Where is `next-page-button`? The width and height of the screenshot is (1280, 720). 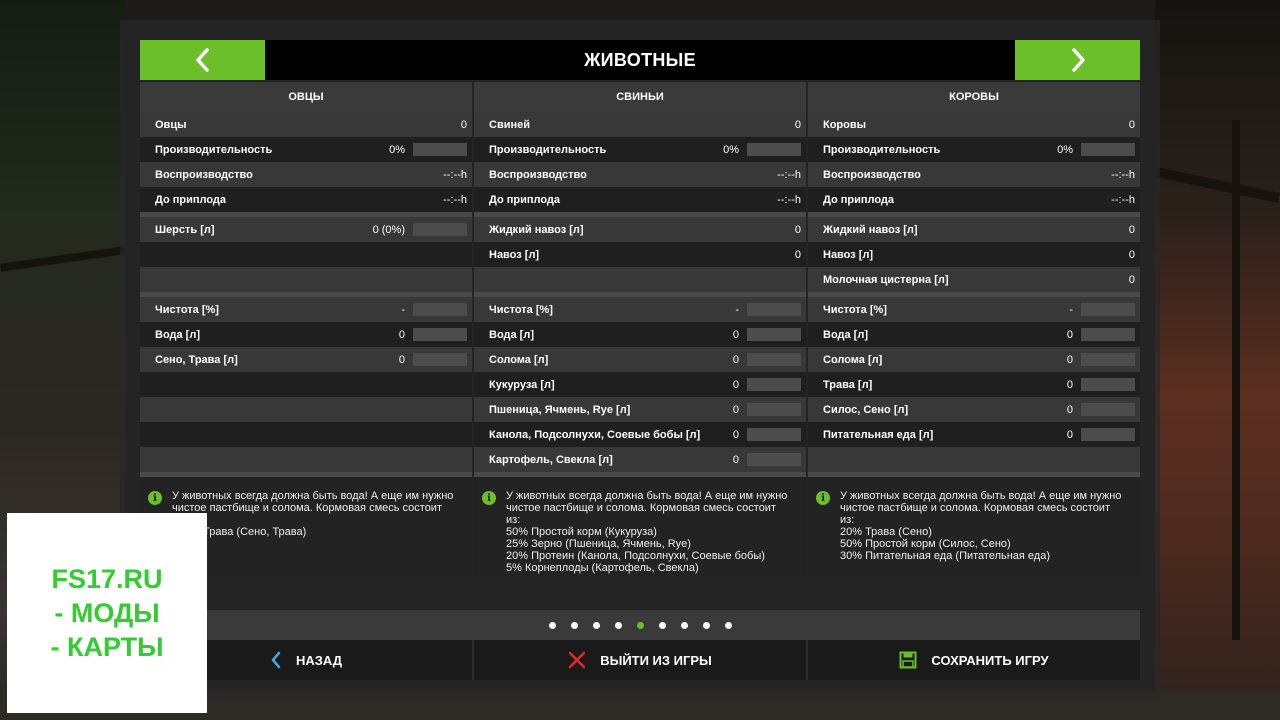 next-page-button is located at coordinates (1077, 60).